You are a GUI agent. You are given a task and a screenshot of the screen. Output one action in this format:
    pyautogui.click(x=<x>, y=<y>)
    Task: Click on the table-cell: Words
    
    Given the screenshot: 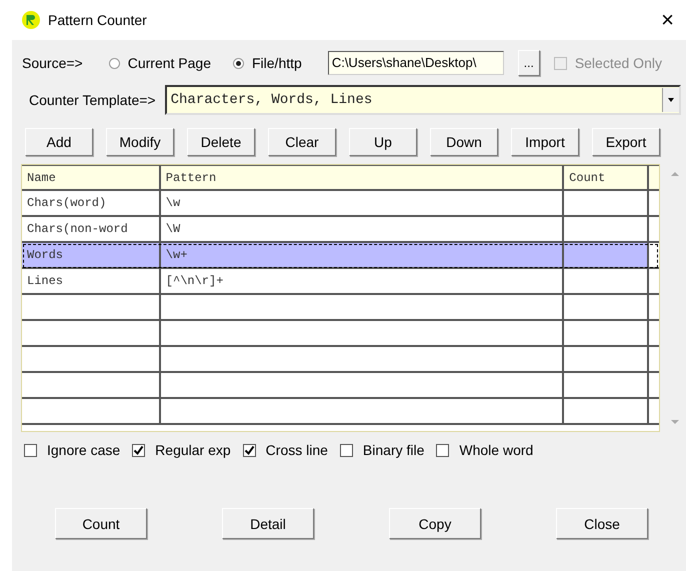 What is the action you would take?
    pyautogui.click(x=91, y=255)
    